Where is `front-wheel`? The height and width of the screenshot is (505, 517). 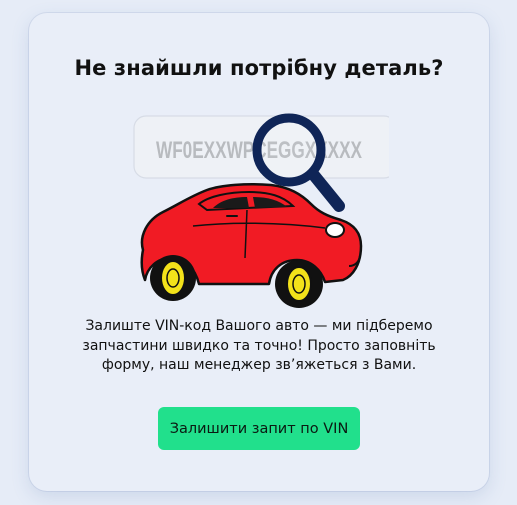 front-wheel is located at coordinates (299, 284).